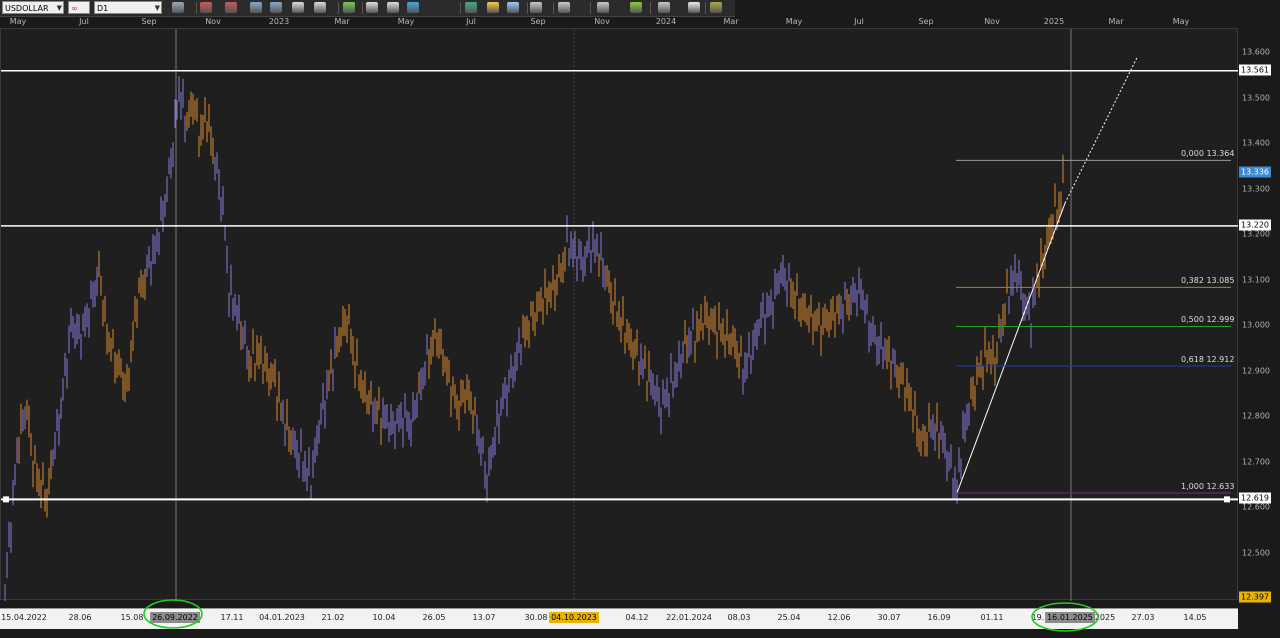 The image size is (1280, 638). Describe the element at coordinates (839, 617) in the screenshot. I see `date-tick-label: 12.06` at that location.